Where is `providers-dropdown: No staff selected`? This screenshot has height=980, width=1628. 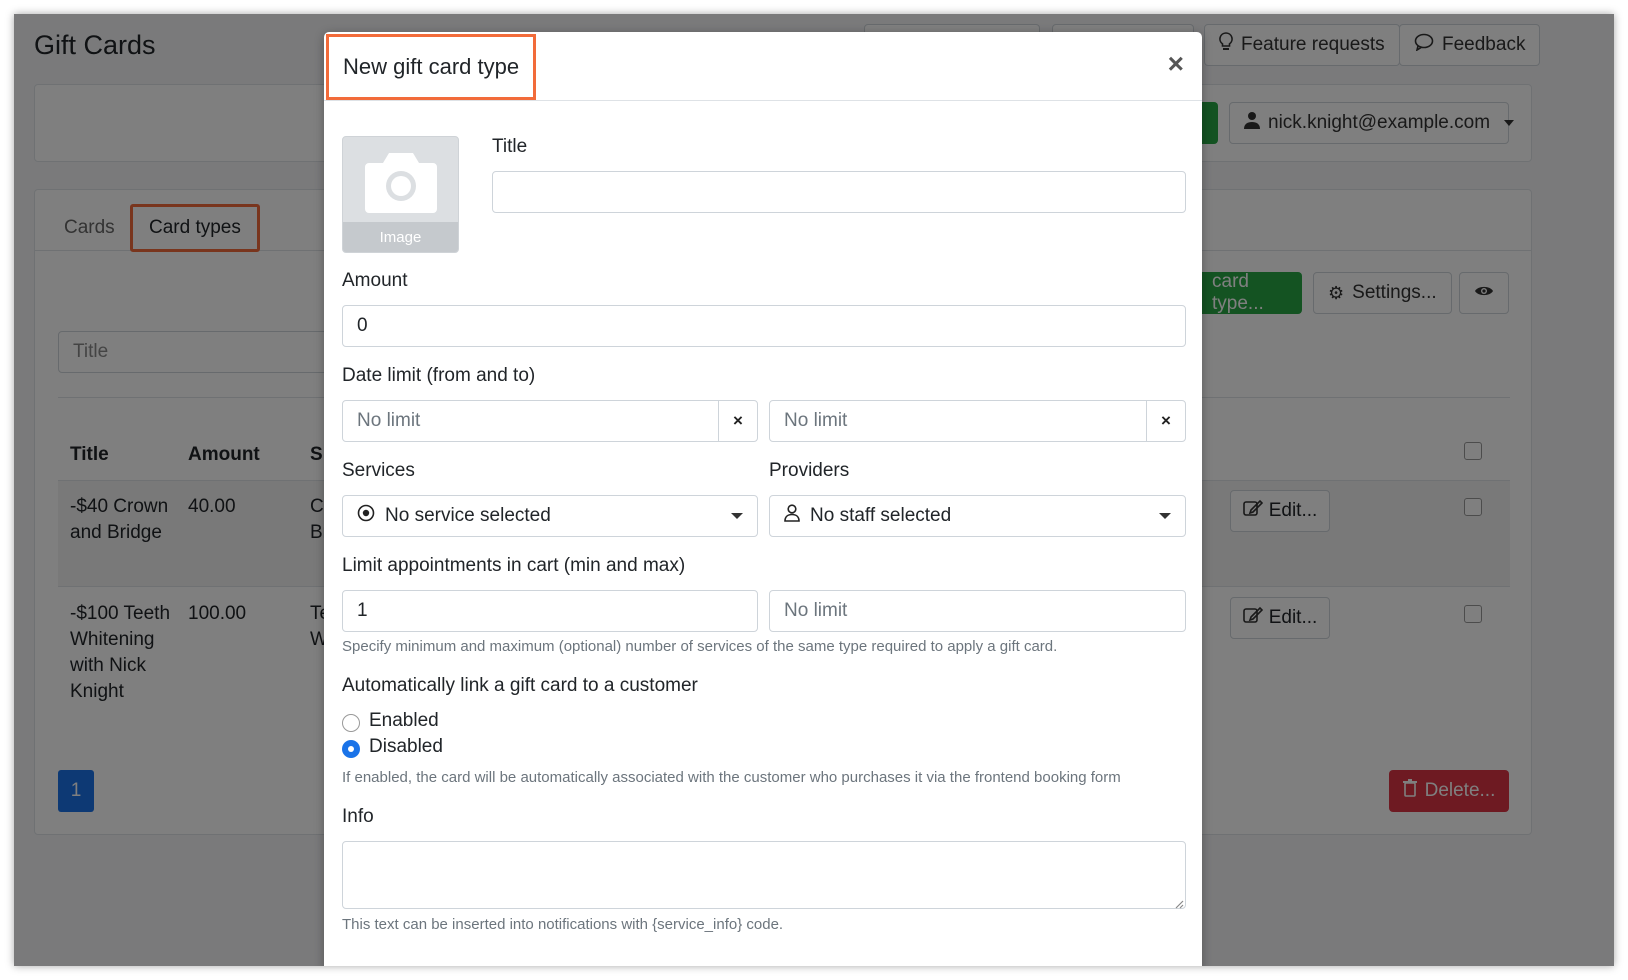
providers-dropdown: No staff selected is located at coordinates (977, 516).